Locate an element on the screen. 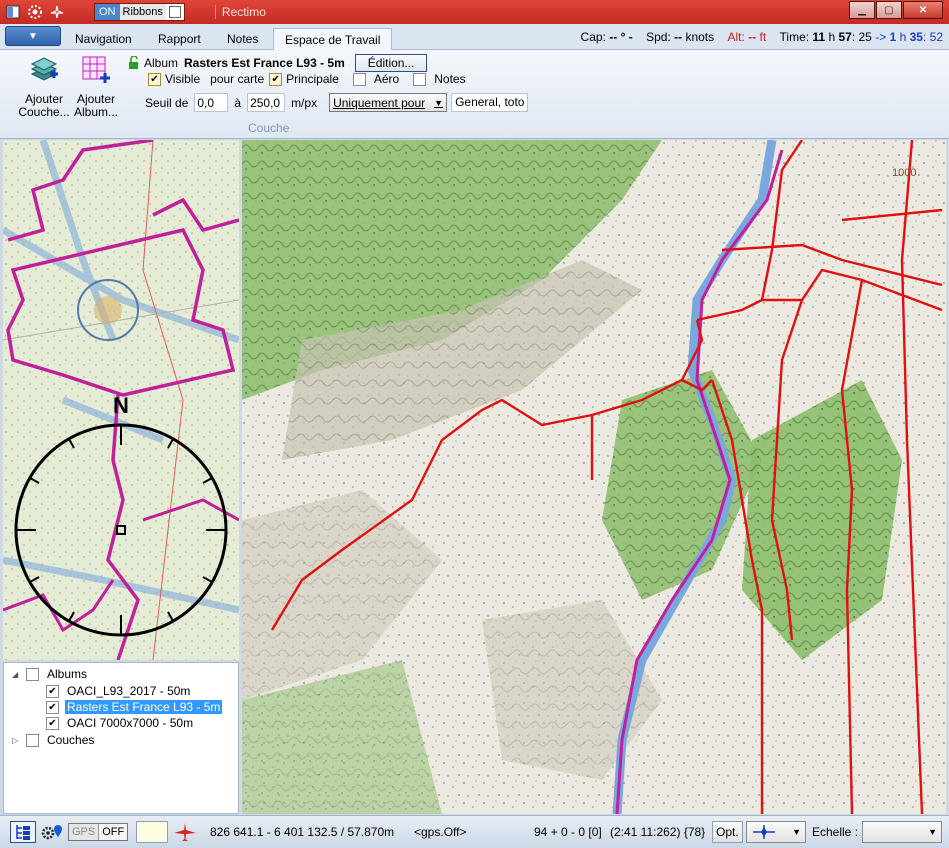 Image resolution: width=949 pixels, height=848 pixels. tree-couches: ▷ Couches is located at coordinates (53, 740).